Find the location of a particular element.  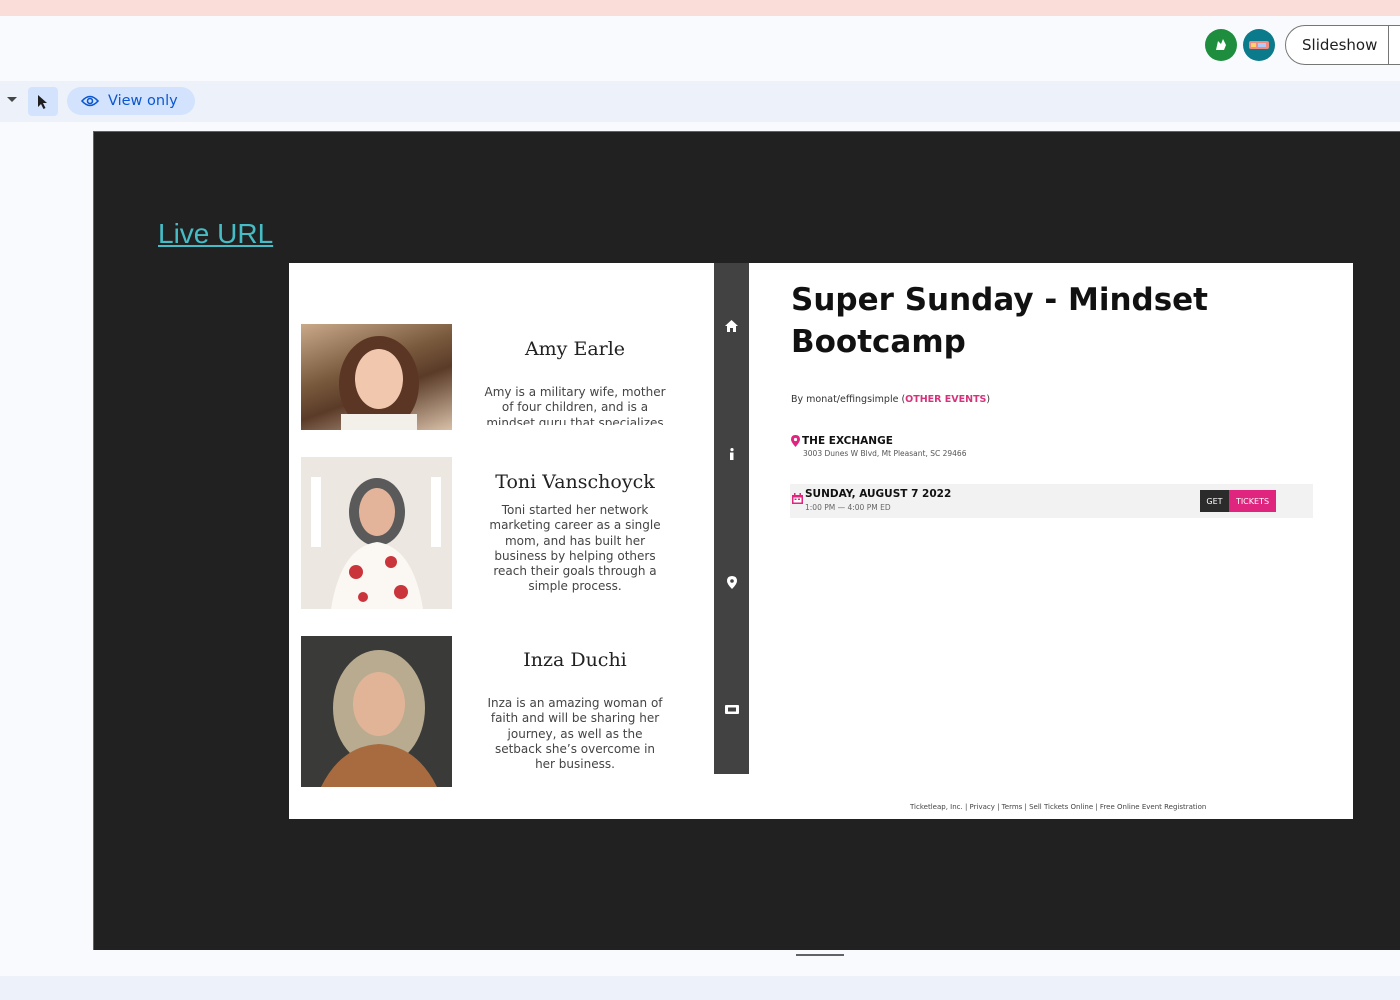

slideshow-button-label: Slideshow is located at coordinates (1340, 45).